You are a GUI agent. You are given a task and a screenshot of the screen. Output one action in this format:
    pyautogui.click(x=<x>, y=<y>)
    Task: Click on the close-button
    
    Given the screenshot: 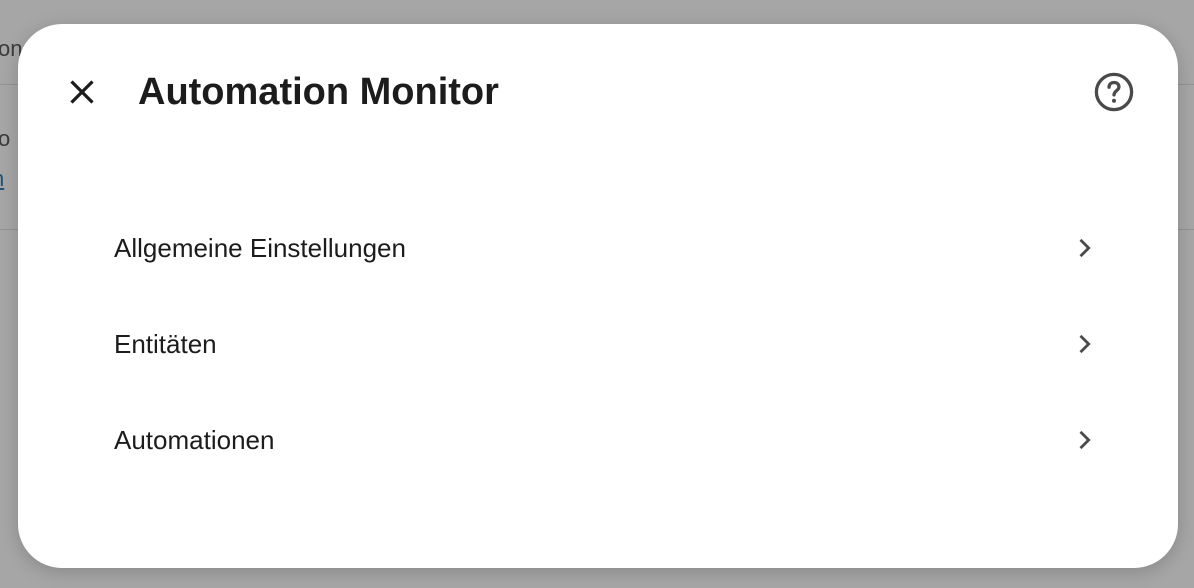 What is the action you would take?
    pyautogui.click(x=82, y=92)
    